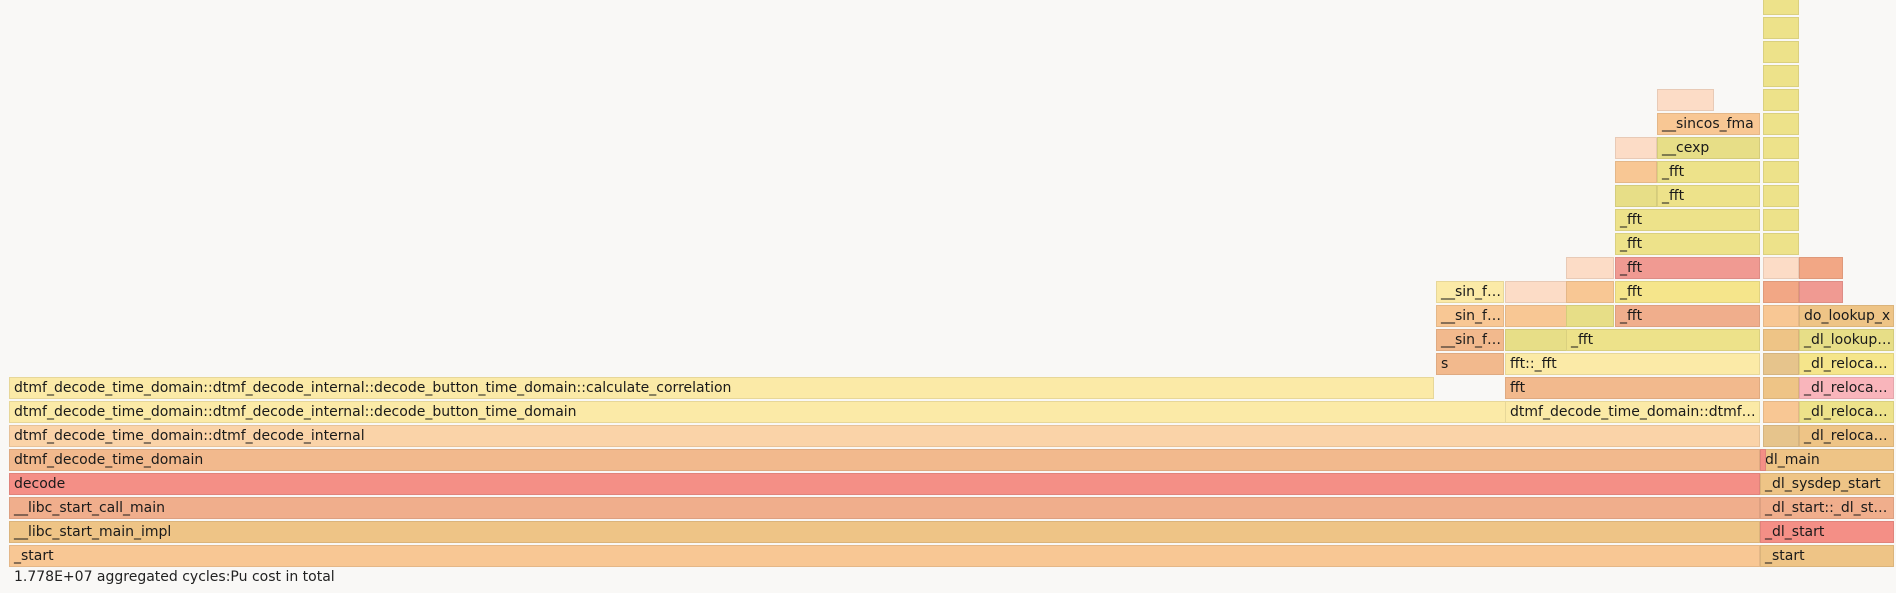 The image size is (1896, 593). I want to click on frame-s: s, so click(1470, 364).